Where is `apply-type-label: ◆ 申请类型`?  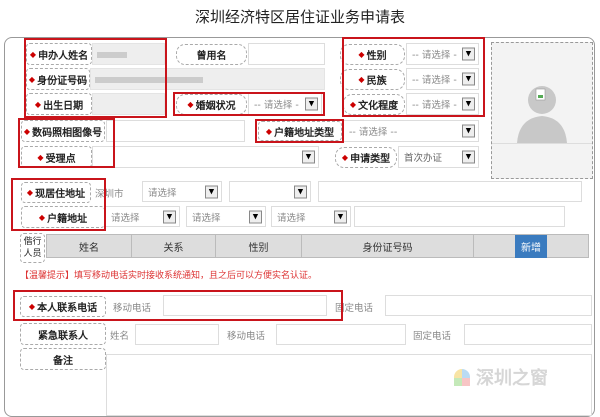 apply-type-label: ◆ 申请类型 is located at coordinates (366, 157).